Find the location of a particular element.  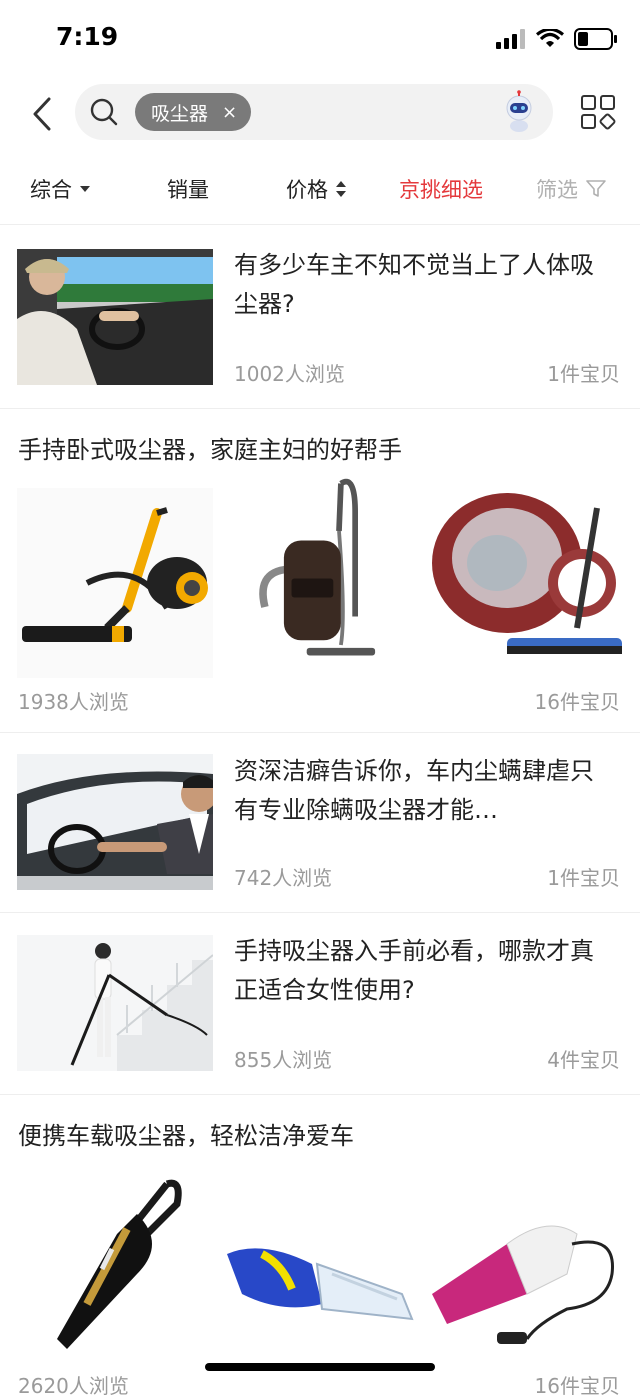

search-header: 吸尘器 × is located at coordinates (320, 114).